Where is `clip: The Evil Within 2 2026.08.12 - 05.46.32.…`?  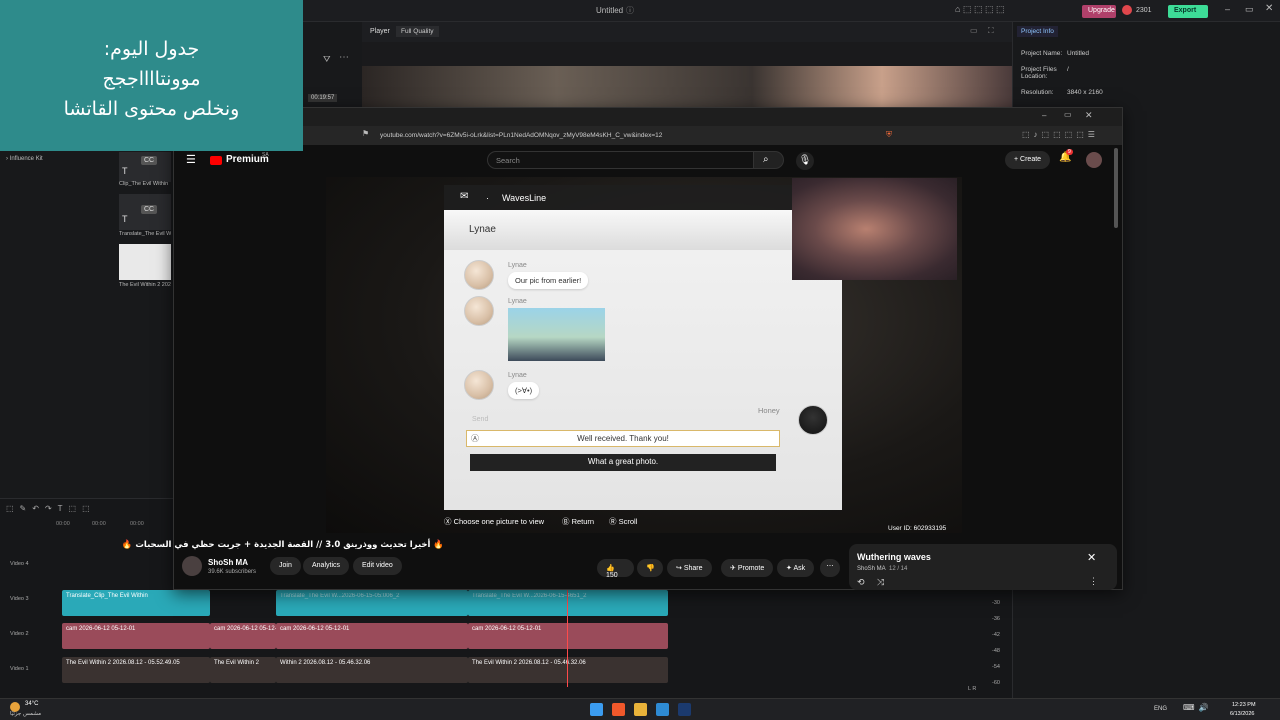 clip: The Evil Within 2 2026.08.12 - 05.46.32.… is located at coordinates (568, 670).